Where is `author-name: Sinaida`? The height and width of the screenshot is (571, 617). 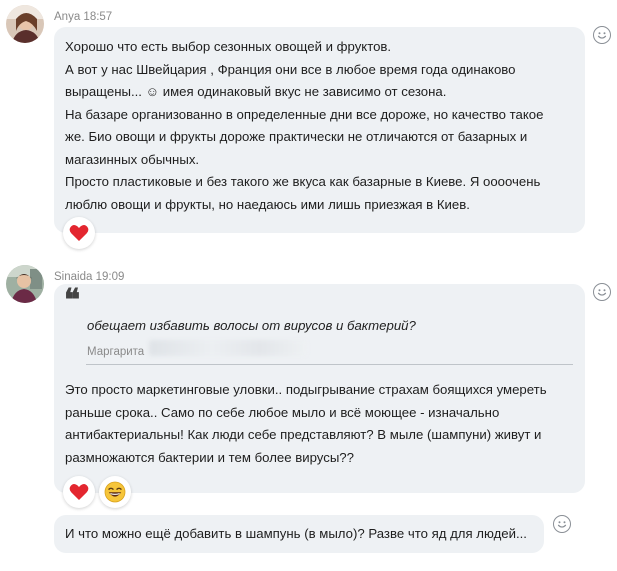
author-name: Sinaida is located at coordinates (73, 277).